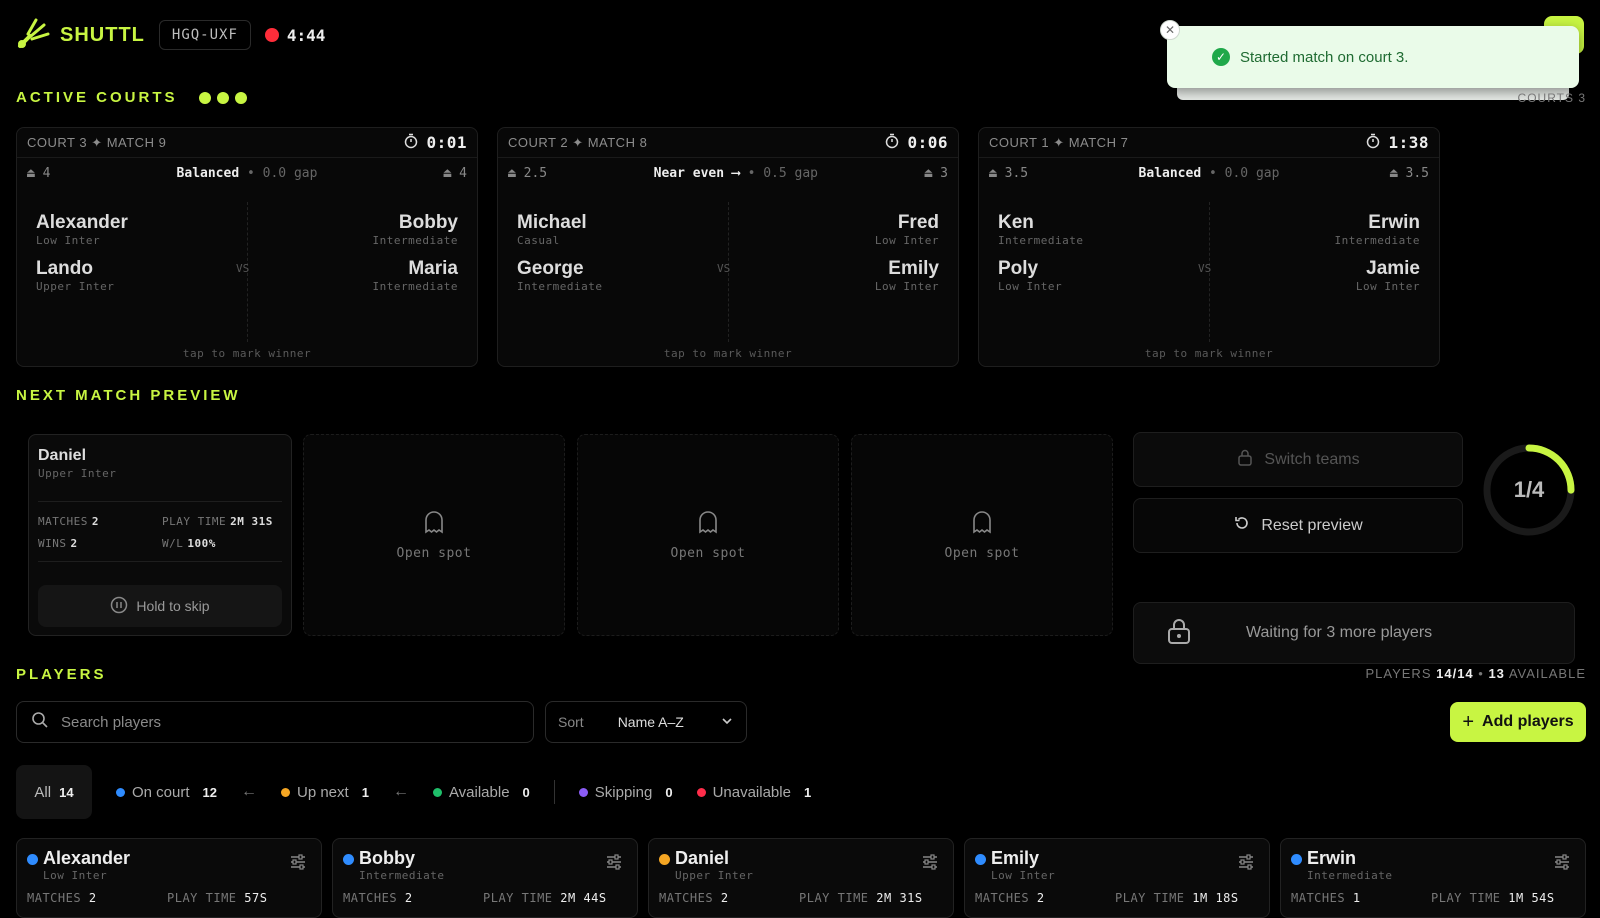 The height and width of the screenshot is (918, 1600). What do you see at coordinates (545, 898) in the screenshot?
I see `player-play-time: PLAY TIME 2M 44S` at bounding box center [545, 898].